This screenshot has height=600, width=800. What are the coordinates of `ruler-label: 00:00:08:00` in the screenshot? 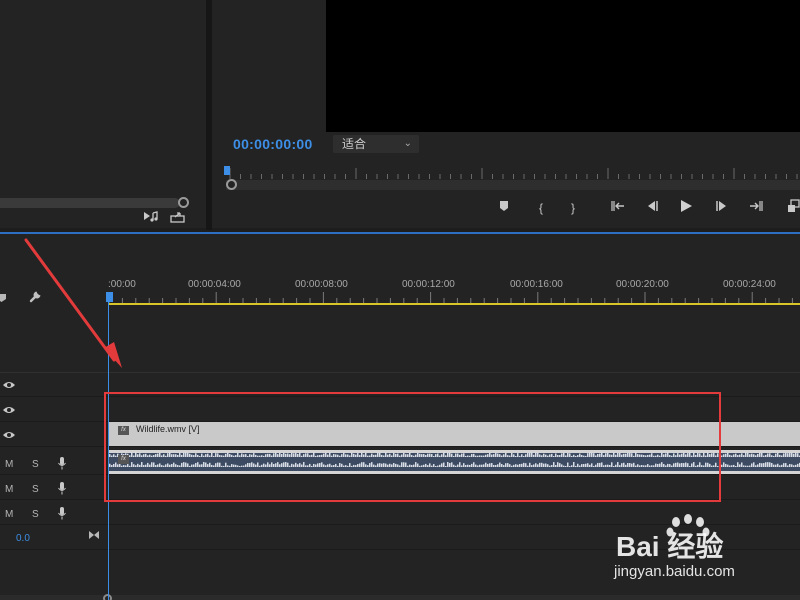 It's located at (321, 284).